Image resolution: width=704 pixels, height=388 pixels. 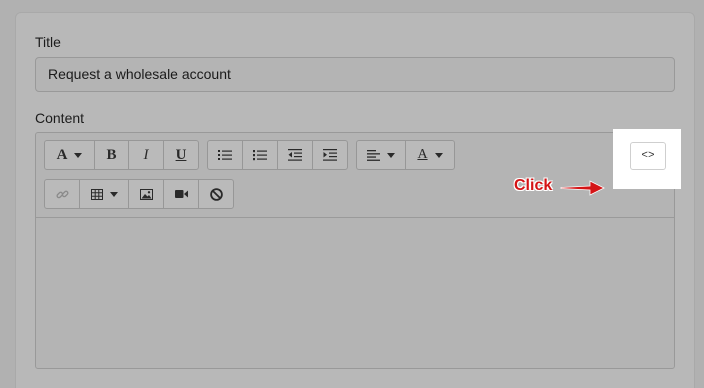 I want to click on paragraph-group: A, so click(x=405, y=155).